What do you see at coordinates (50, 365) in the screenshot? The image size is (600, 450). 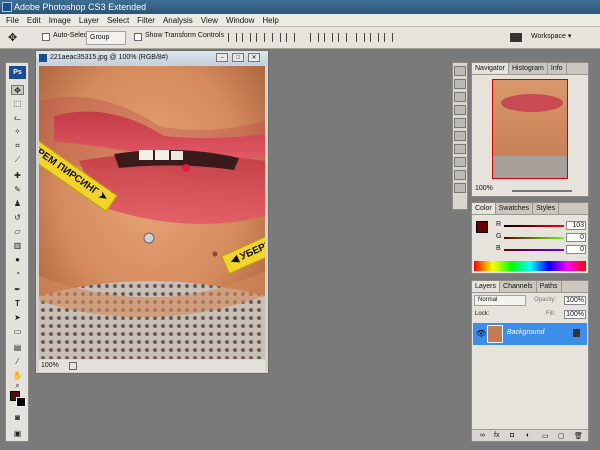 I see `zoom-level: 100%` at bounding box center [50, 365].